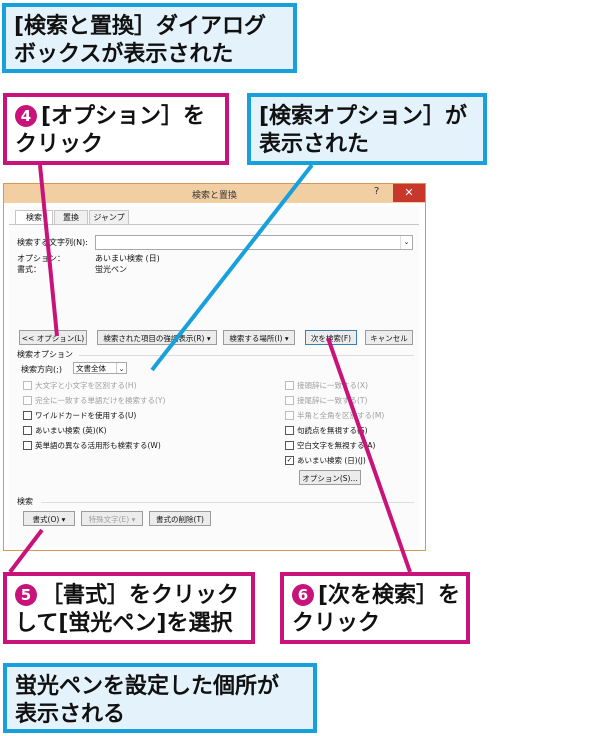 The width and height of the screenshot is (610, 736). I want to click on option-label: オプション：, so click(41, 258).